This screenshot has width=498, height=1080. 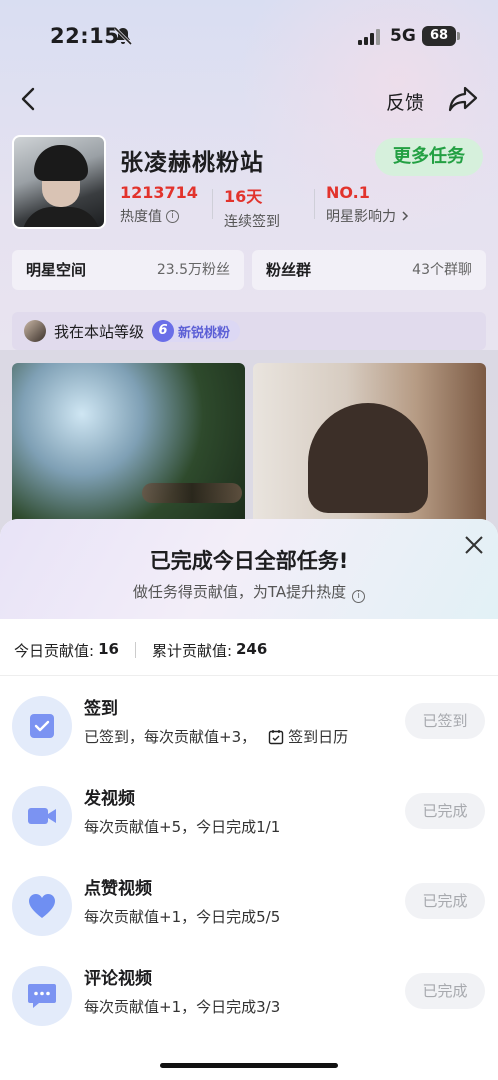 I want to click on total-contribution-label: 累计贡献值:, so click(x=191, y=651).